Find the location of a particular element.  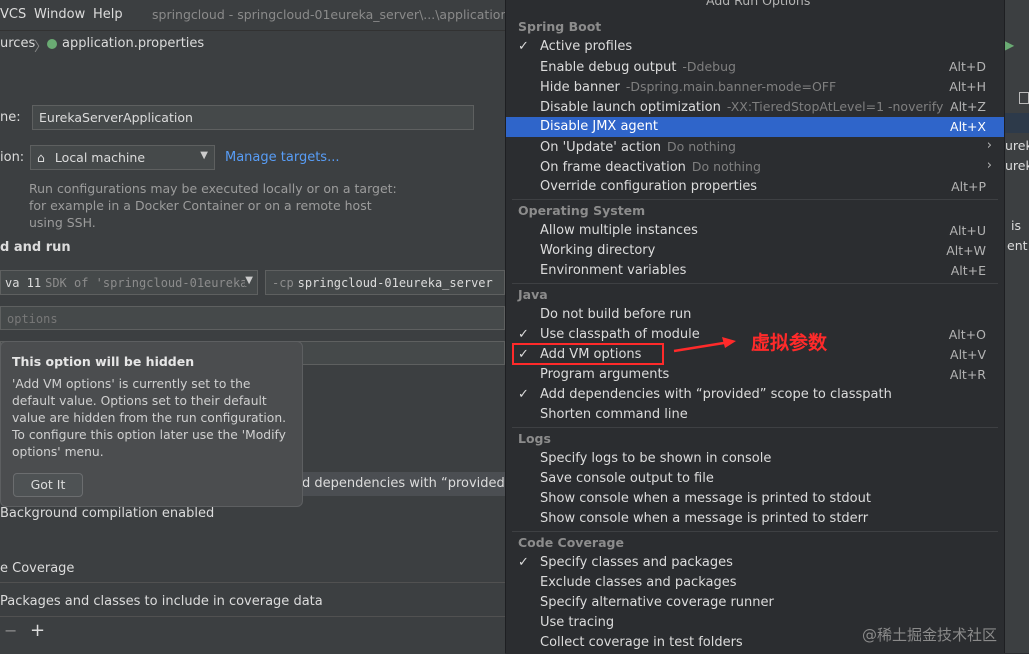

name-input: EurekaServerApplication is located at coordinates (253, 117).